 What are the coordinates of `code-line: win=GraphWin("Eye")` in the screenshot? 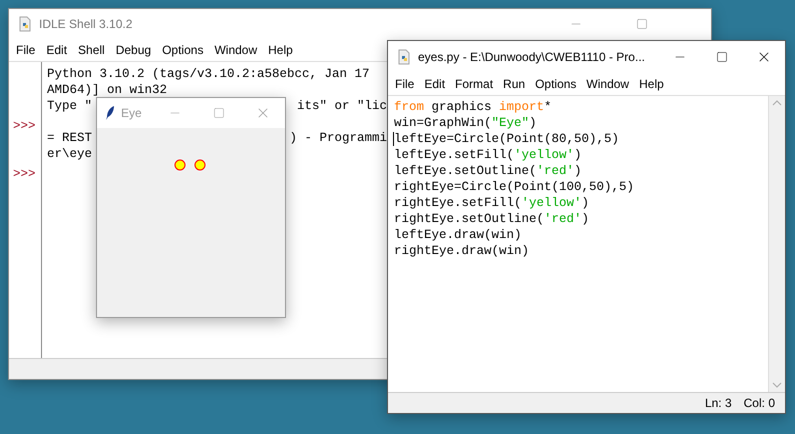 It's located at (466, 123).